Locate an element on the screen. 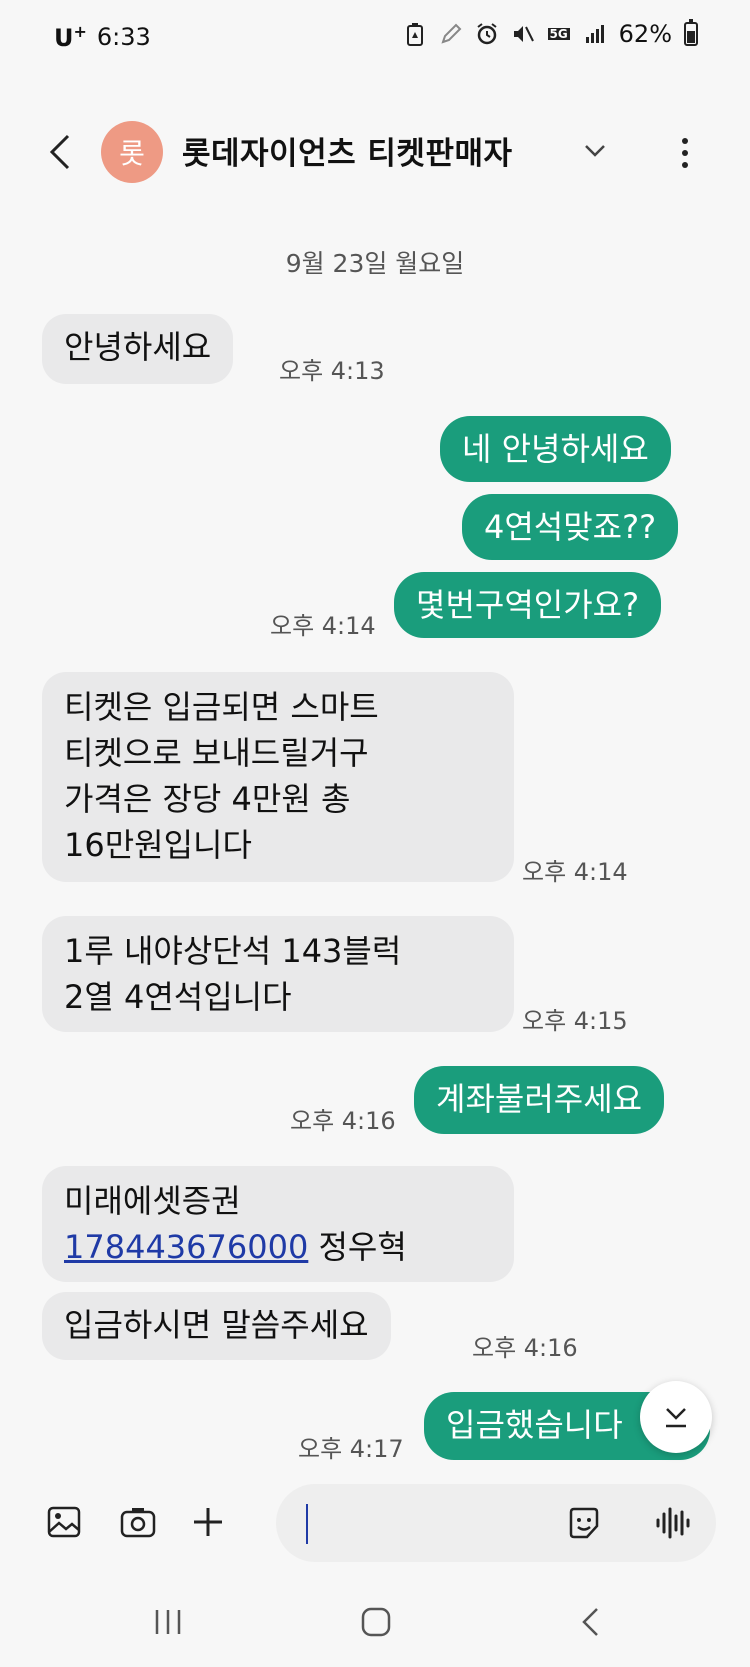  clock: 6:33 is located at coordinates (123, 37).